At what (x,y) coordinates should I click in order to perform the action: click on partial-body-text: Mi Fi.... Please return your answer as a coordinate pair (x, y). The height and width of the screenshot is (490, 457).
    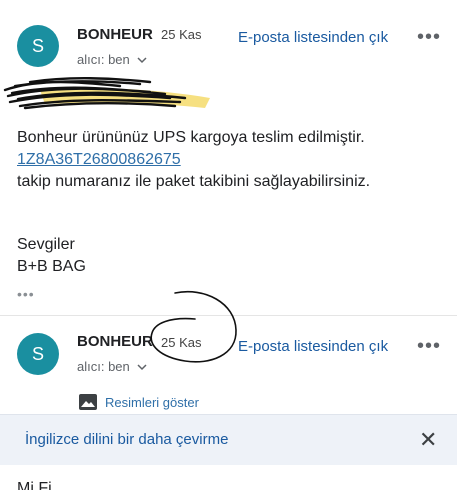
    Looking at the image, I should click on (41, 485).